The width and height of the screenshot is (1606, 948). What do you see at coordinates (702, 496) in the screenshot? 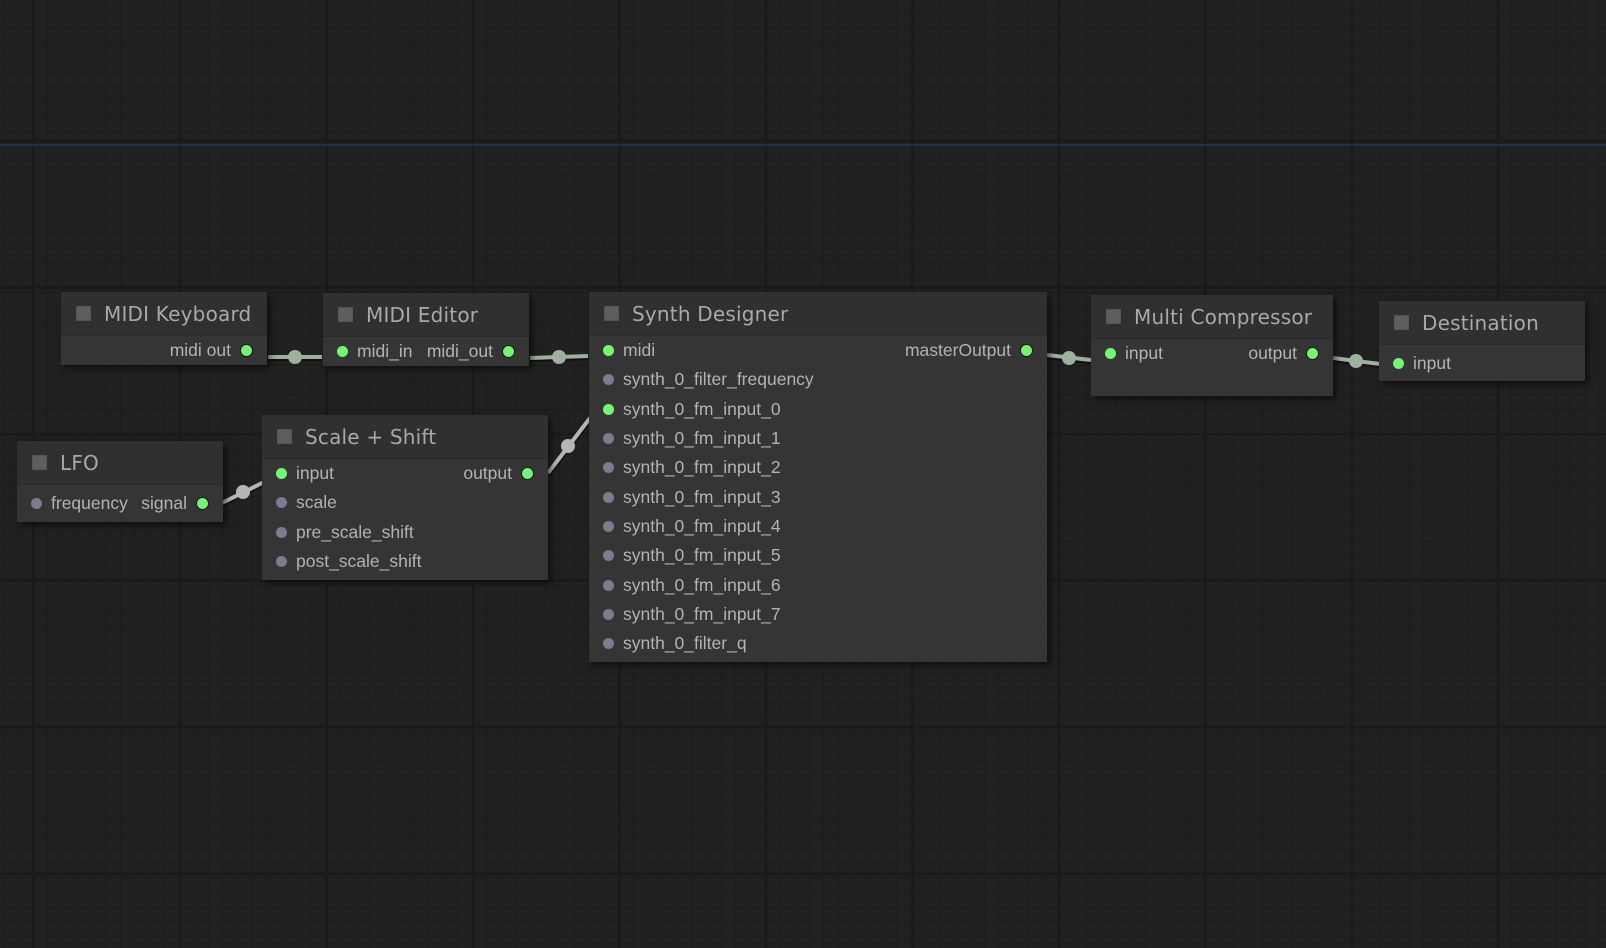
I see `slot-label: synth_0_fm_input_3` at bounding box center [702, 496].